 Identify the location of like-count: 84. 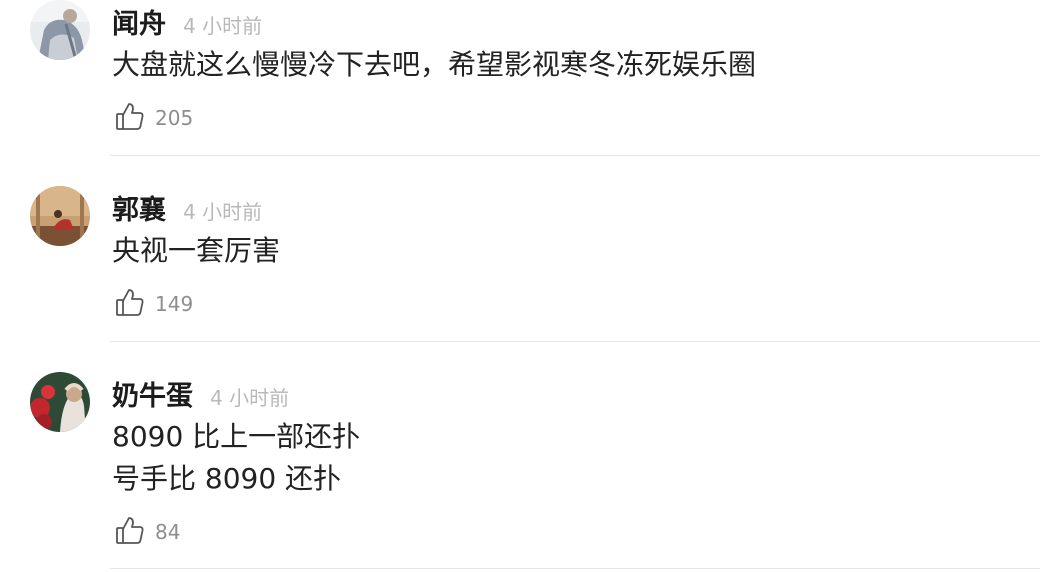
(168, 532).